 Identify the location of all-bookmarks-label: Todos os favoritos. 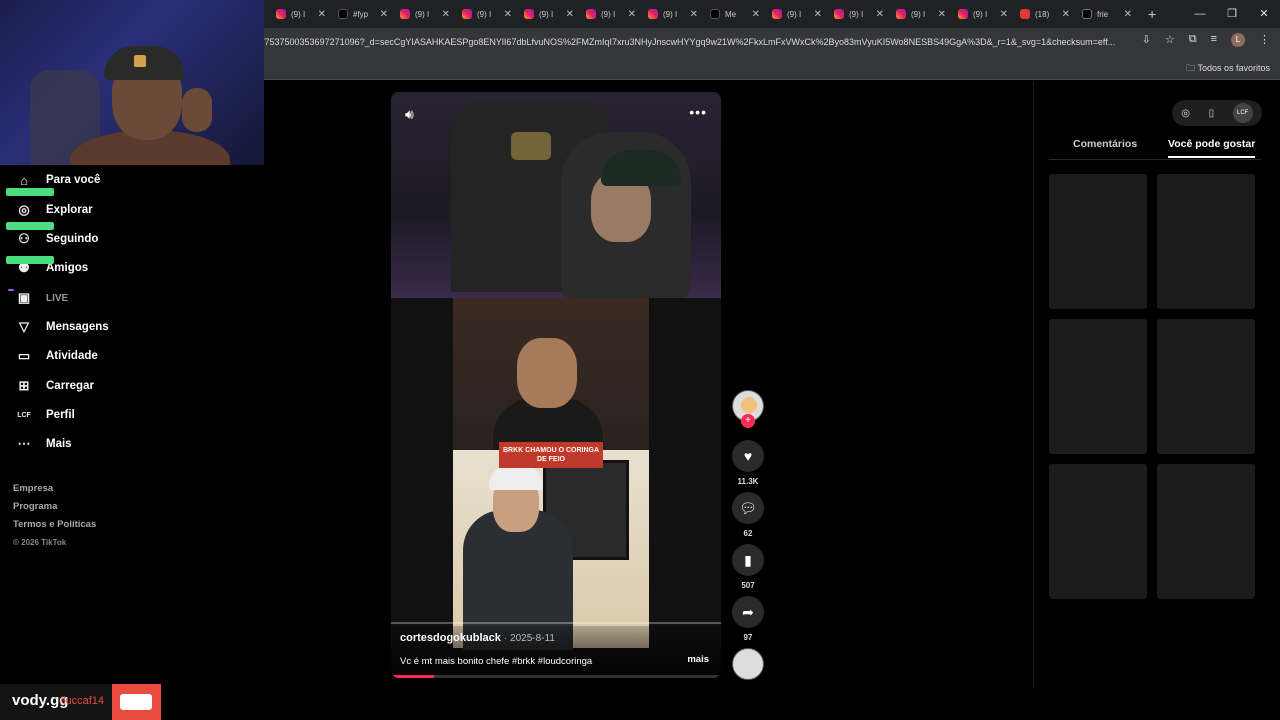
(1233, 68).